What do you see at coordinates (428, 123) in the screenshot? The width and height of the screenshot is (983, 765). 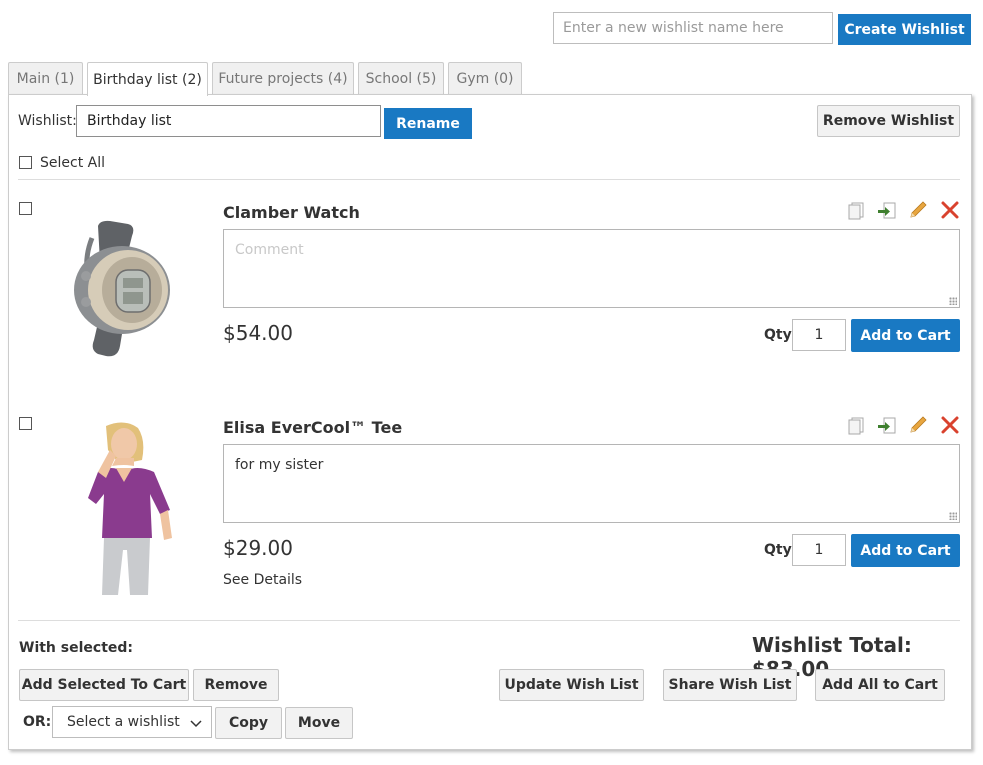 I see `rename-button: Rename` at bounding box center [428, 123].